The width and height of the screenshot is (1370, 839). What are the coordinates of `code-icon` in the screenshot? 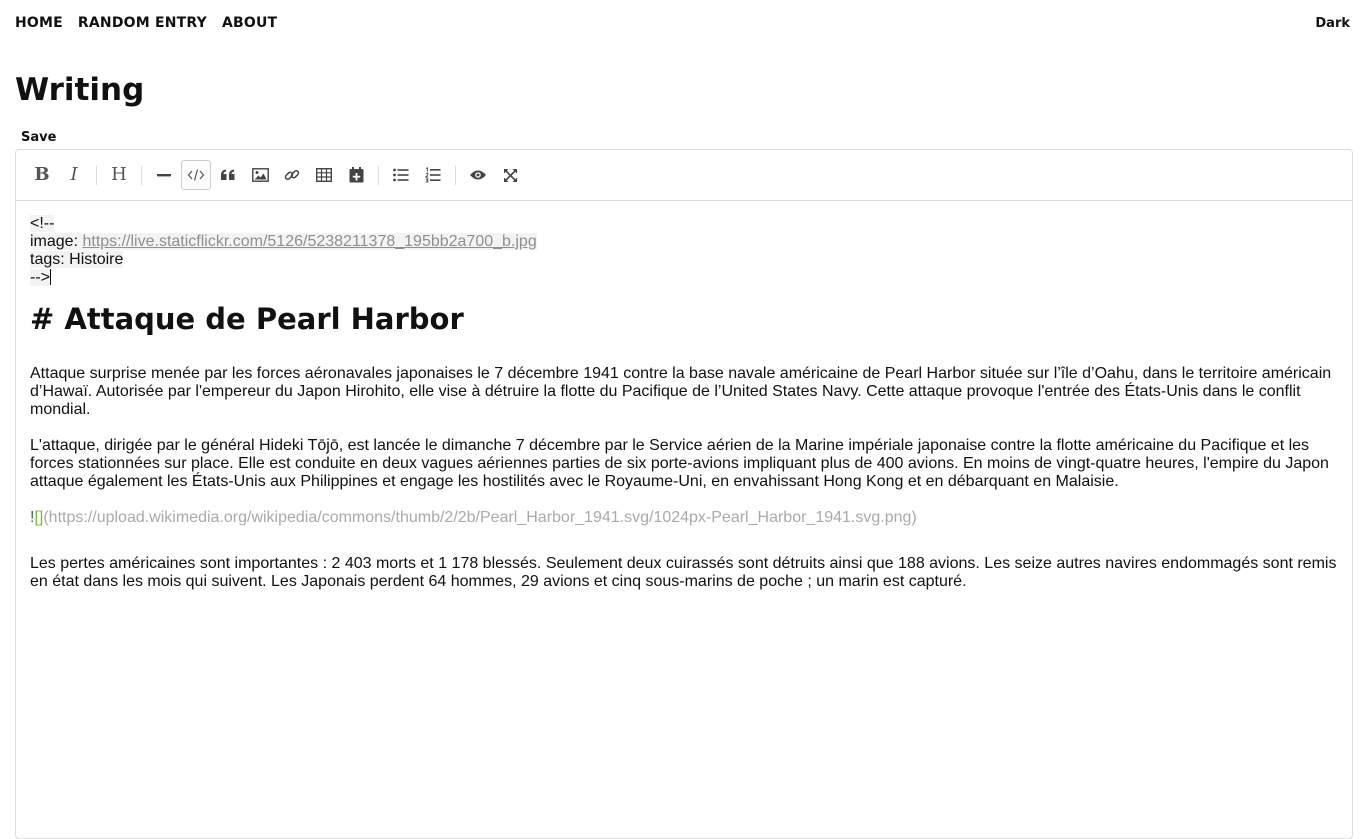 It's located at (196, 175).